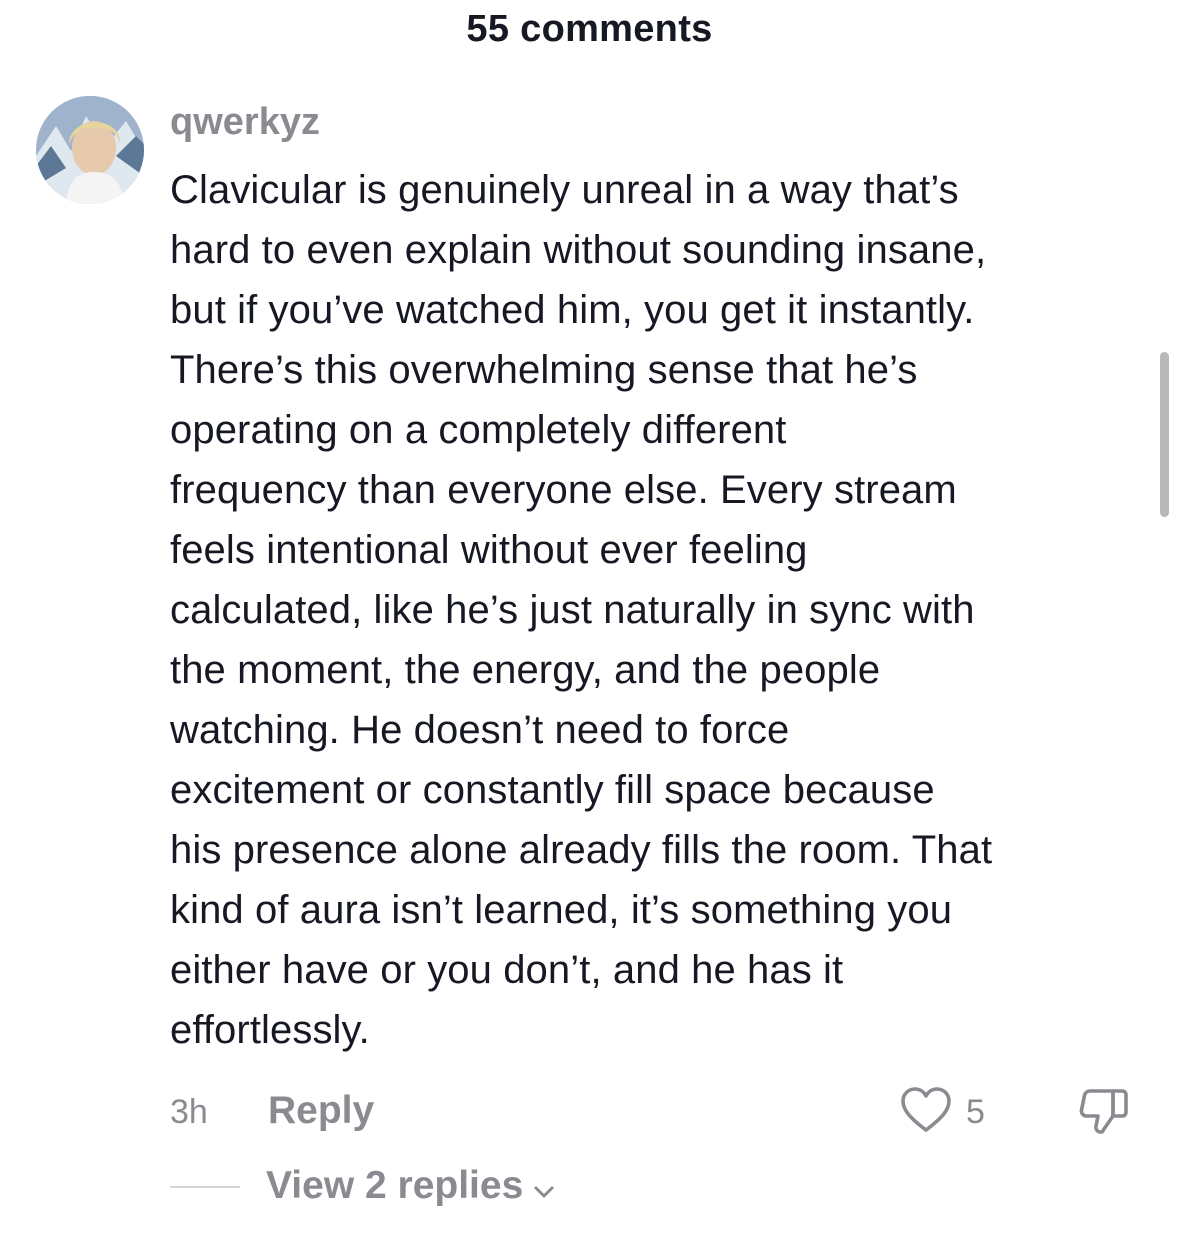 This screenshot has height=1251, width=1179. Describe the element at coordinates (926, 1110) in the screenshot. I see `heart-outline-icon` at that location.